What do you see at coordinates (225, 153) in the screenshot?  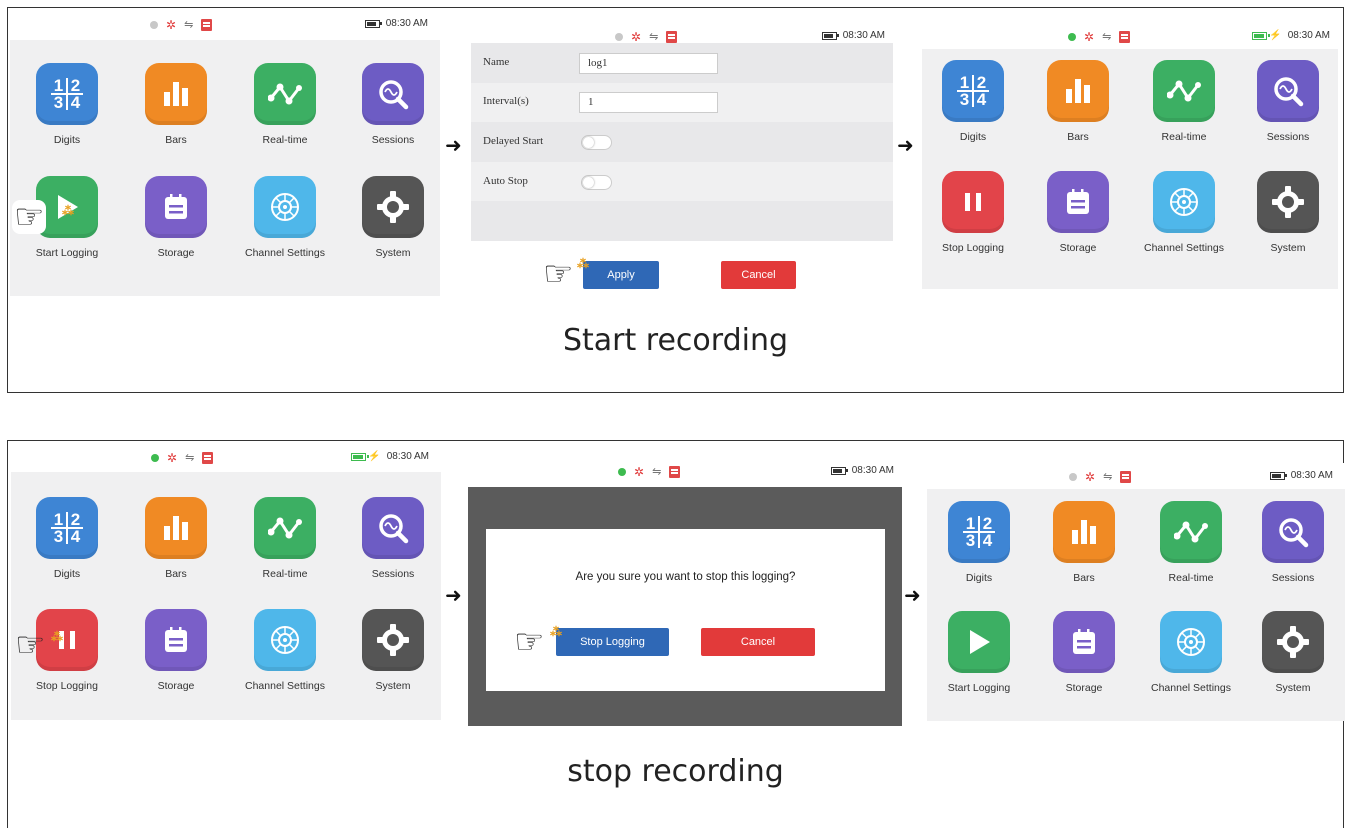 I see `home-screen-1: ✲ ⇋ 08:30 AM 1234 Digits Bars Real-time` at bounding box center [225, 153].